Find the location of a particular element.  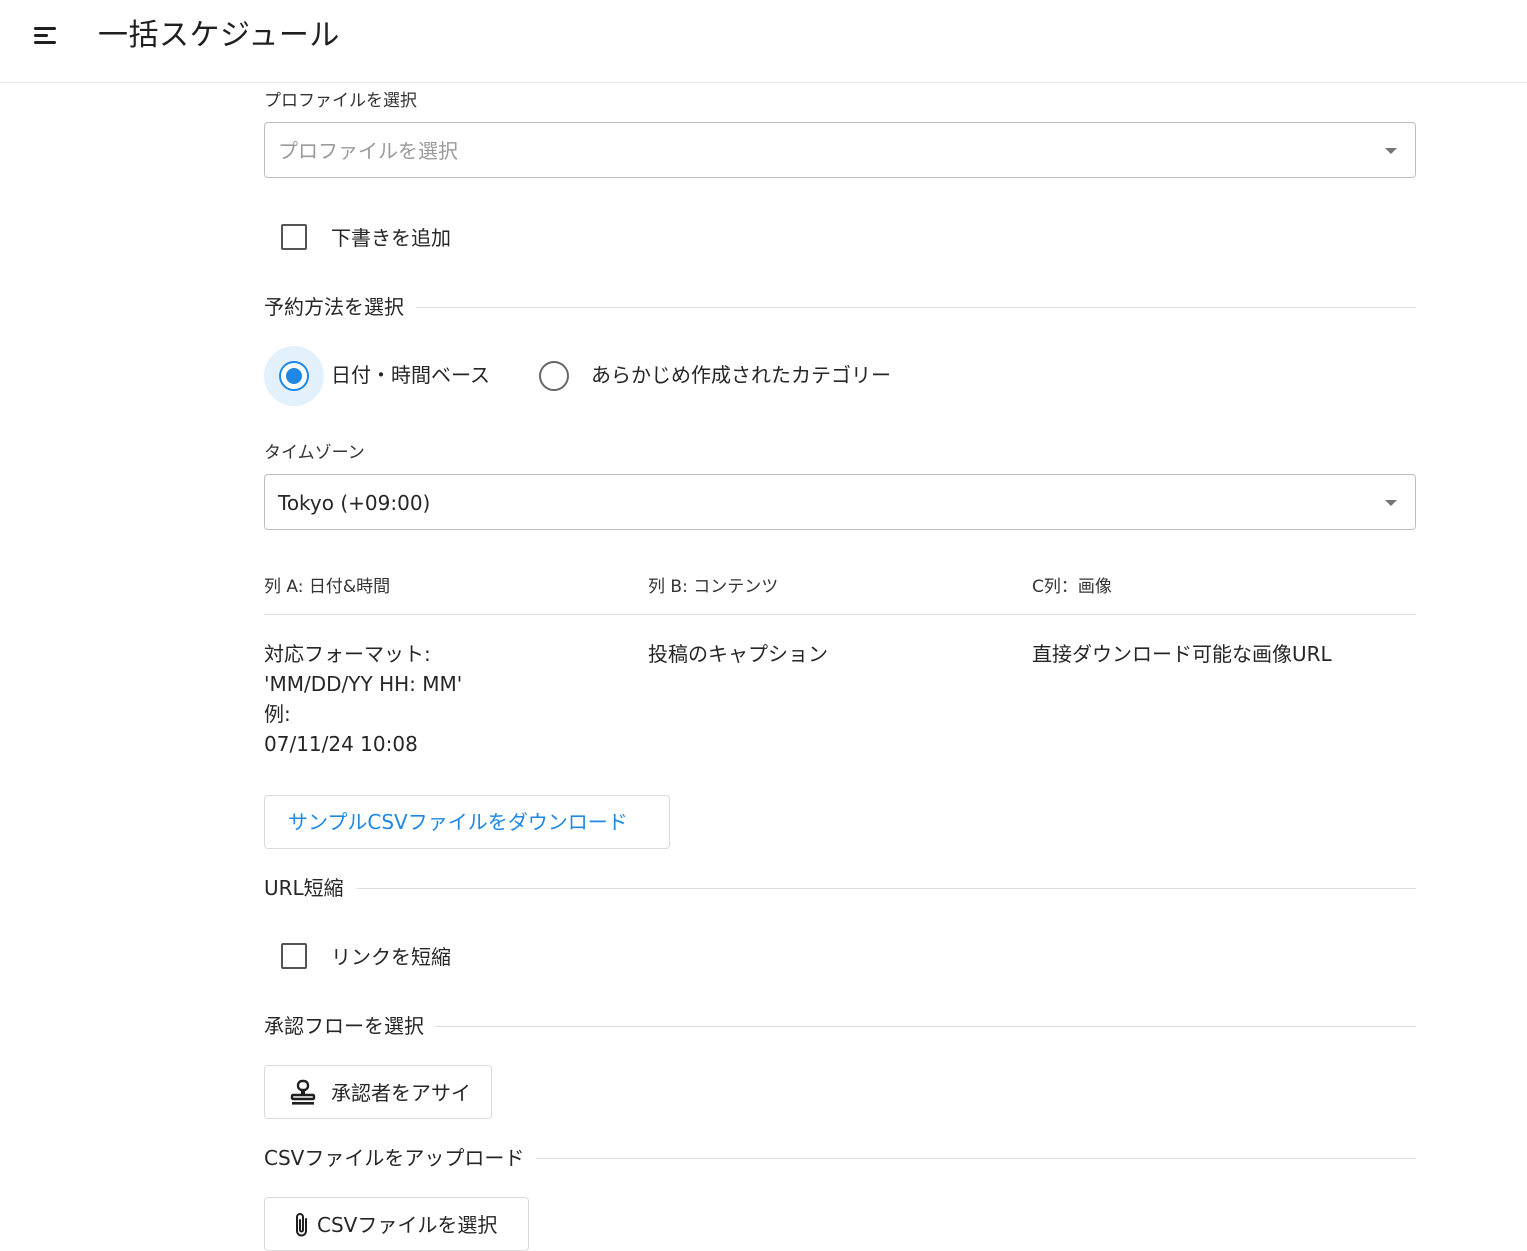

timezone-select: Tokyo (+09:00) is located at coordinates (840, 502).